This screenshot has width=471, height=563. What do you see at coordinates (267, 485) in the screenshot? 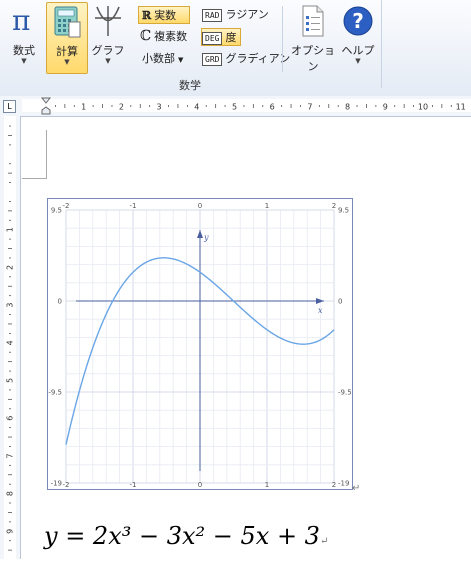
I see `x-tick-label-bottom: 1` at bounding box center [267, 485].